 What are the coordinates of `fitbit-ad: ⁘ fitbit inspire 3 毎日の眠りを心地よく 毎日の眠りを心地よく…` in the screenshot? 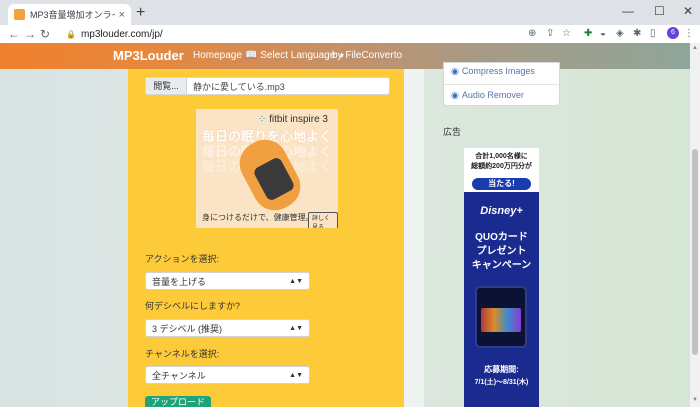 It's located at (267, 168).